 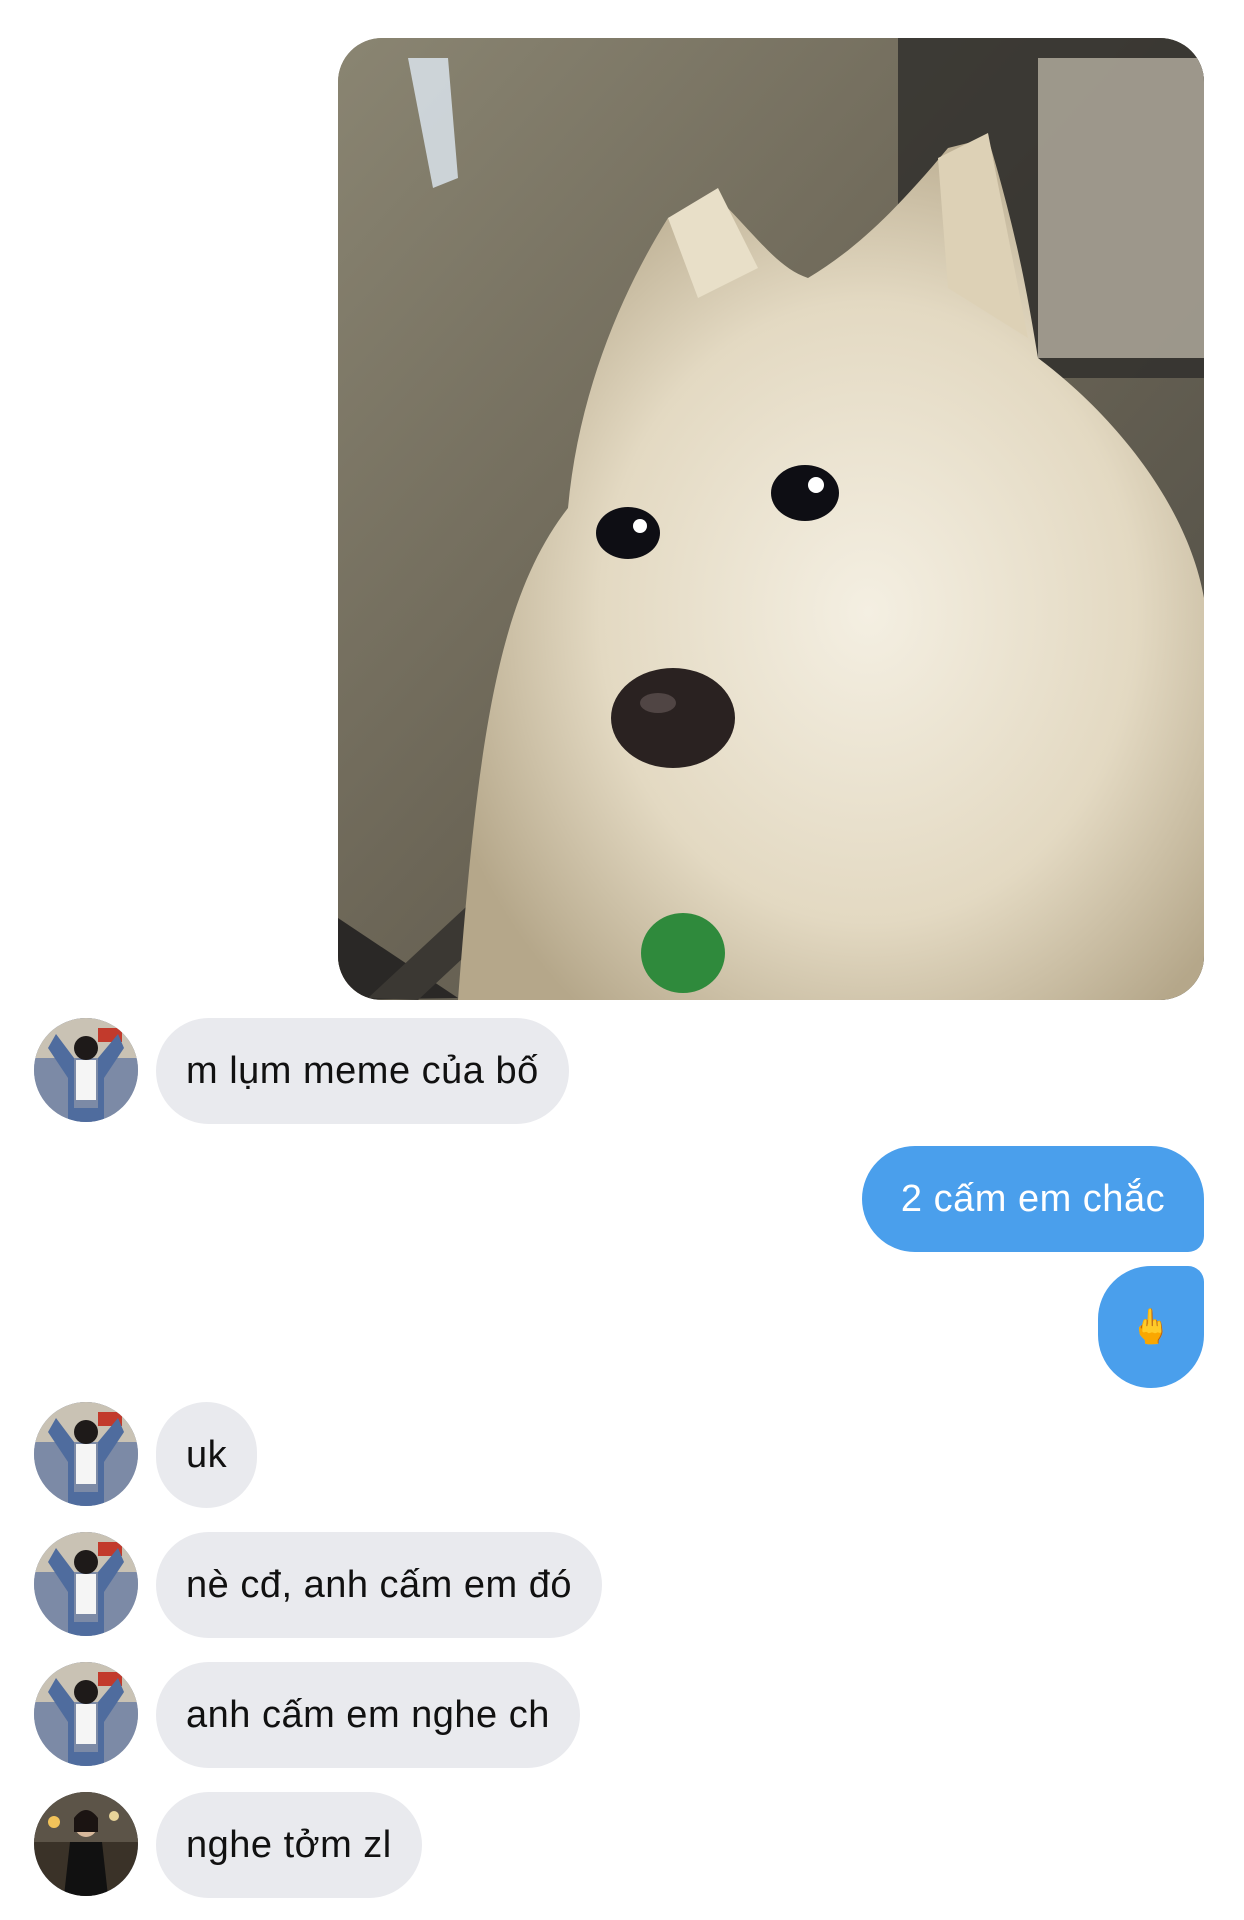 I want to click on message-text: nè cđ, anh cấm em đó, so click(x=379, y=1584).